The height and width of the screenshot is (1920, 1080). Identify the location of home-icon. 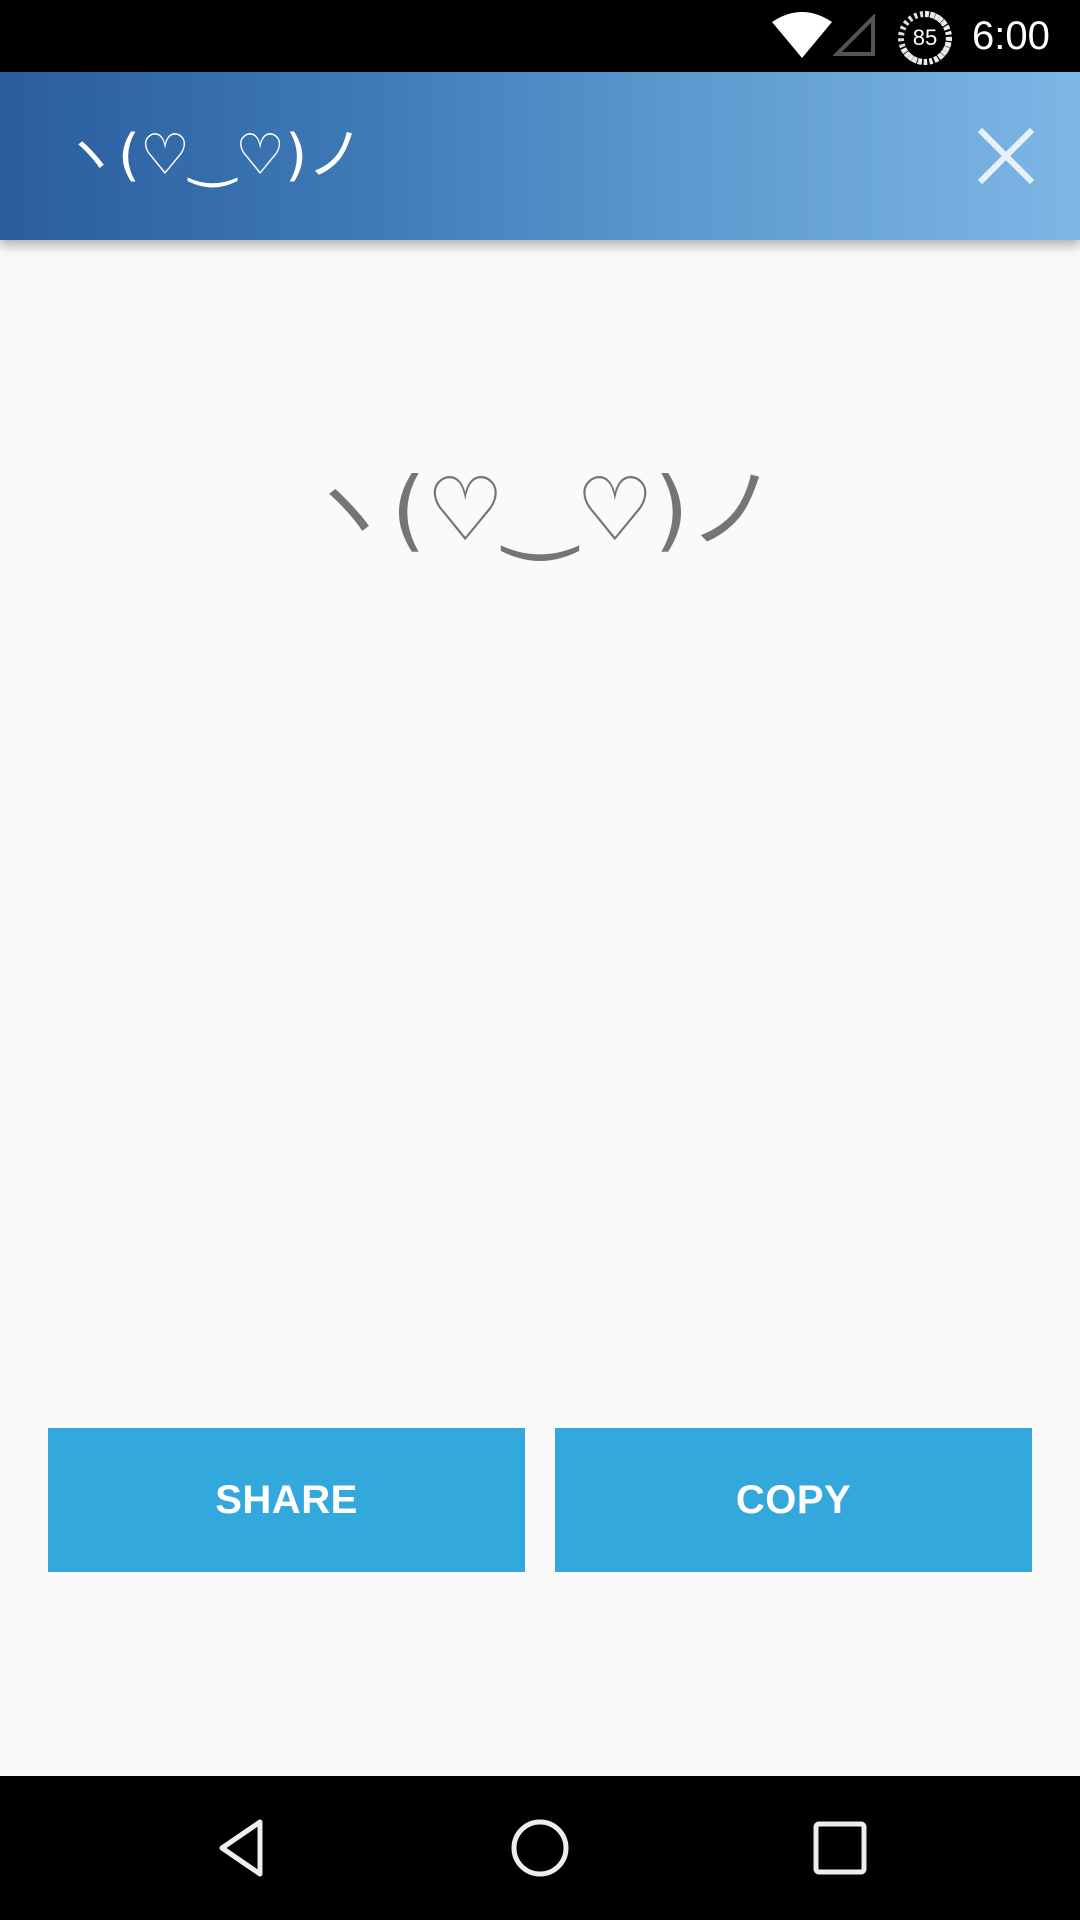
(540, 1848).